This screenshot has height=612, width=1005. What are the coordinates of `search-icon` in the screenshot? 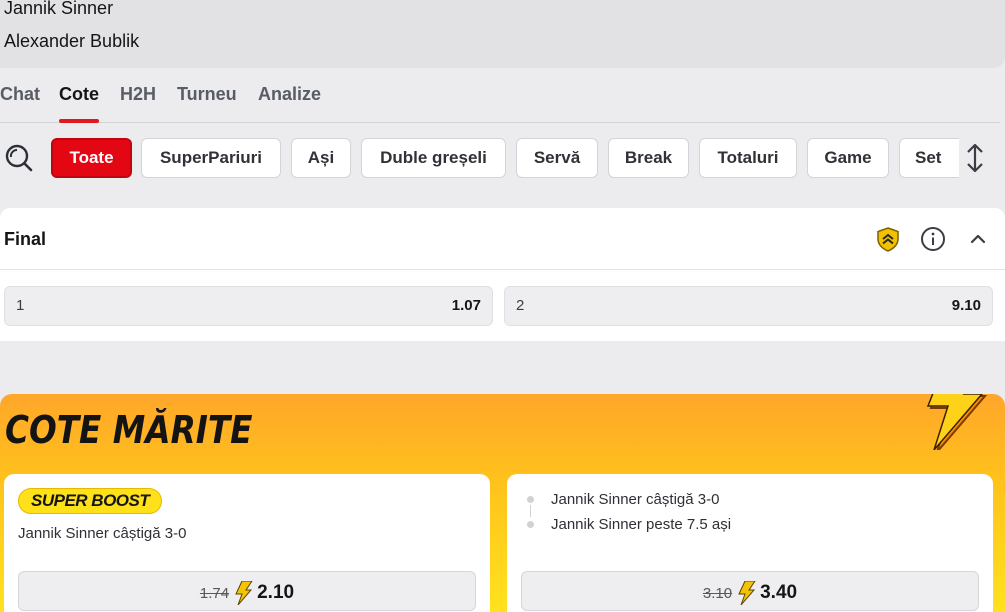 It's located at (19, 158).